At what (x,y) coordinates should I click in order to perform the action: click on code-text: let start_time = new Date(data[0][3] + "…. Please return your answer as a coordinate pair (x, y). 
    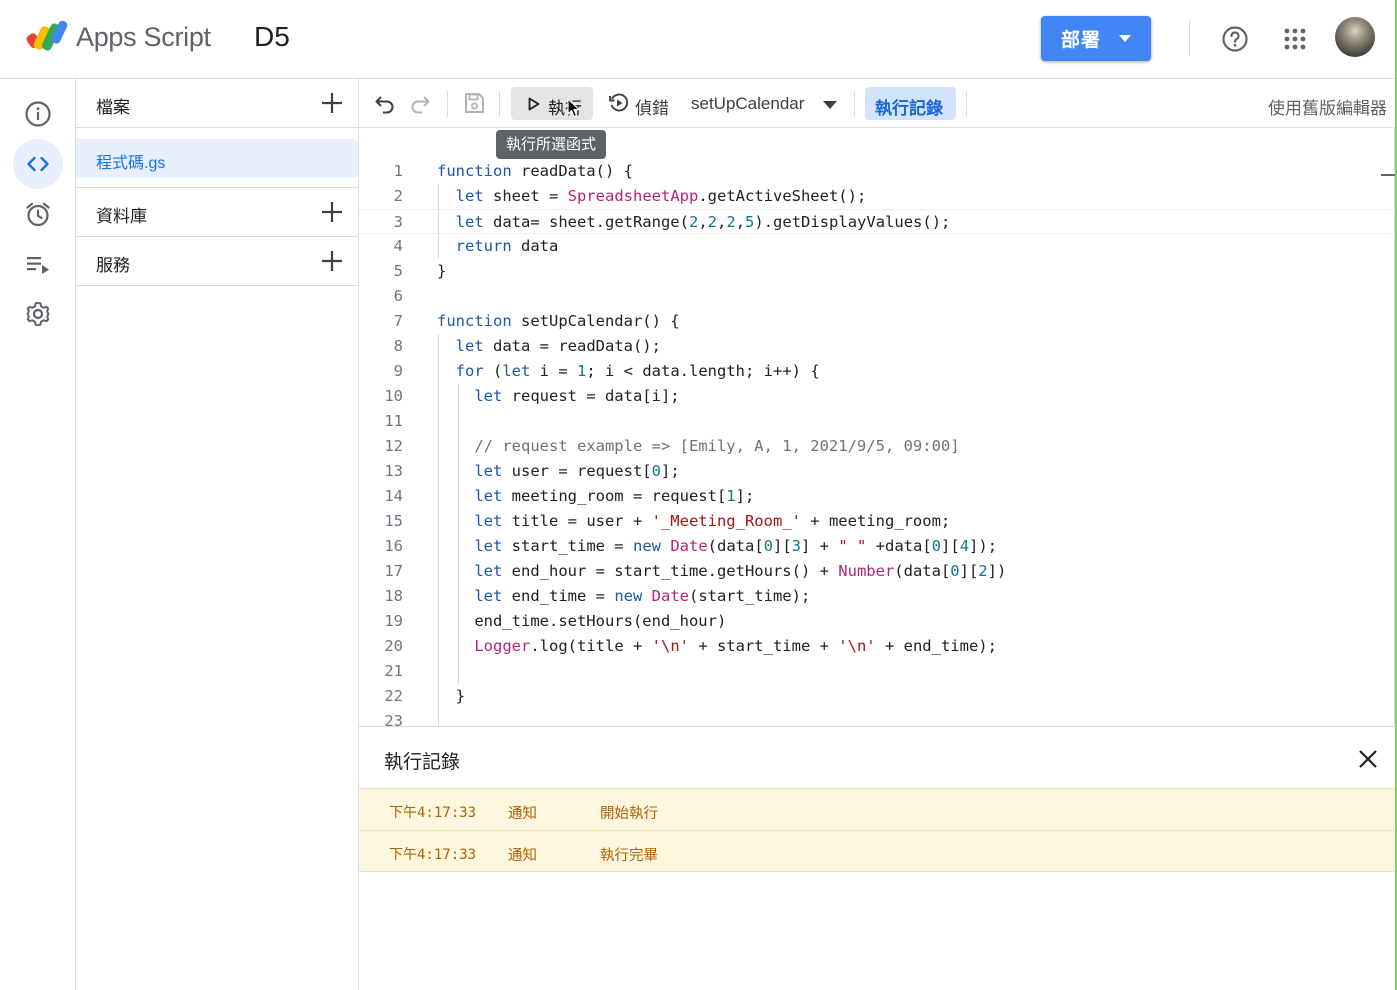
    Looking at the image, I should click on (717, 546).